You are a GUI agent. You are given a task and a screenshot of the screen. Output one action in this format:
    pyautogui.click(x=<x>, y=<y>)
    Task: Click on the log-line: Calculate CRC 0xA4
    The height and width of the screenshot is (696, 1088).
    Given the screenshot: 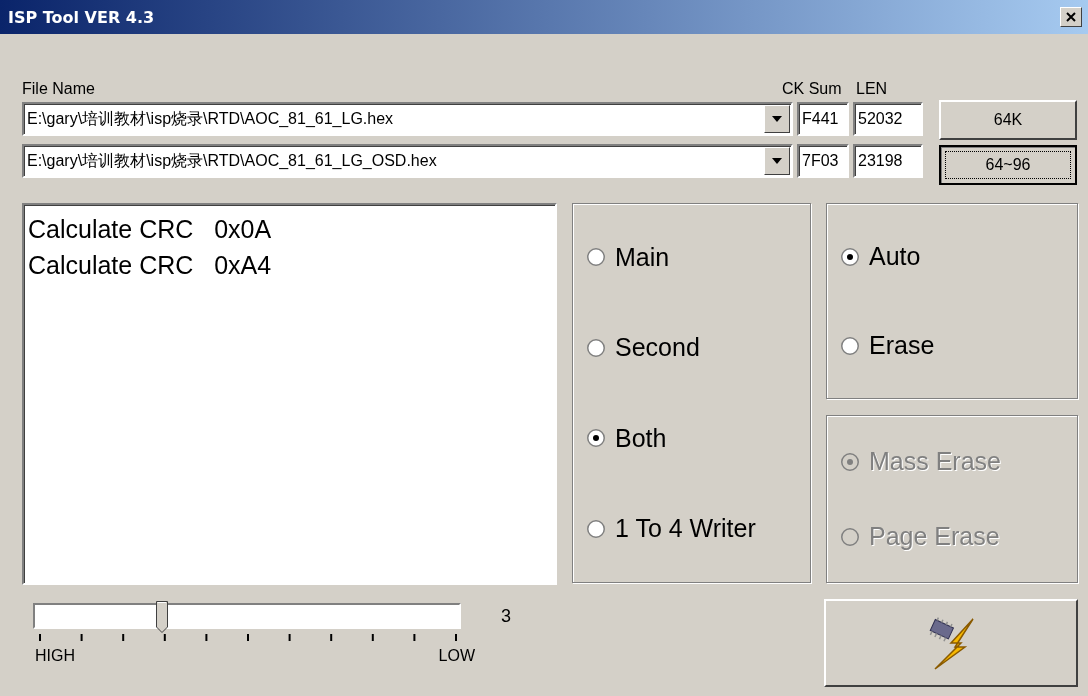 What is the action you would take?
    pyautogui.click(x=150, y=265)
    